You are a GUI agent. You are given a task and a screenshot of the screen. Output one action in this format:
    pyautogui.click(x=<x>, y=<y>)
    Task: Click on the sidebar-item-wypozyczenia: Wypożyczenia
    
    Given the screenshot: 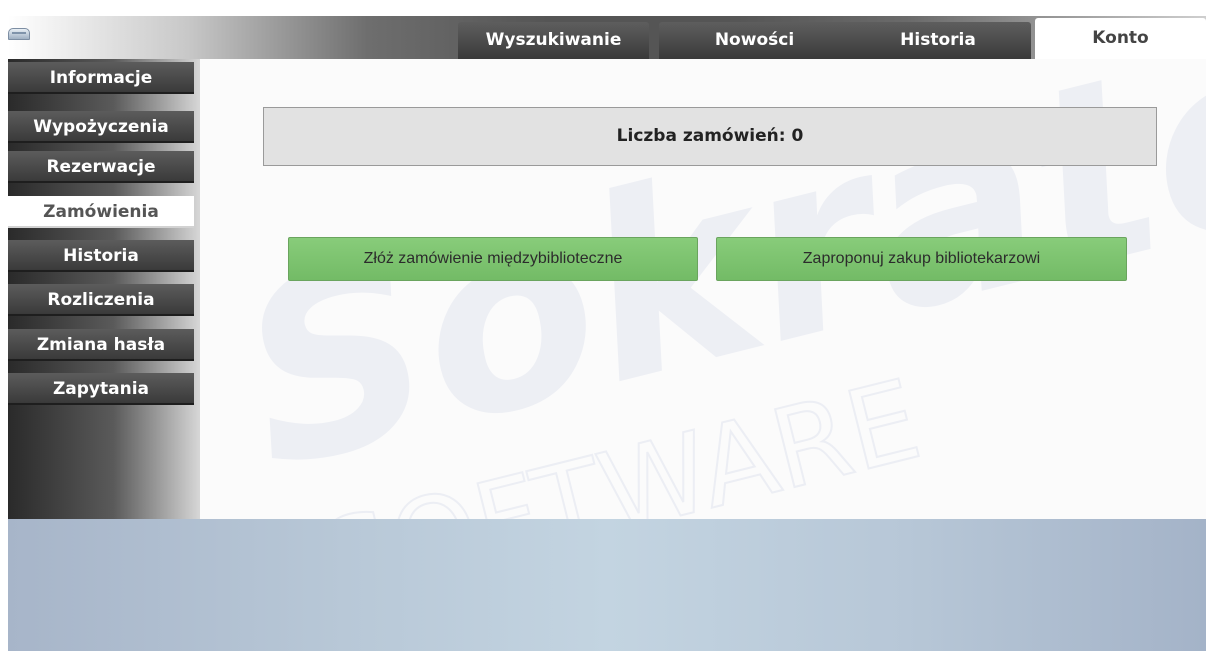 What is the action you would take?
    pyautogui.click(x=101, y=127)
    